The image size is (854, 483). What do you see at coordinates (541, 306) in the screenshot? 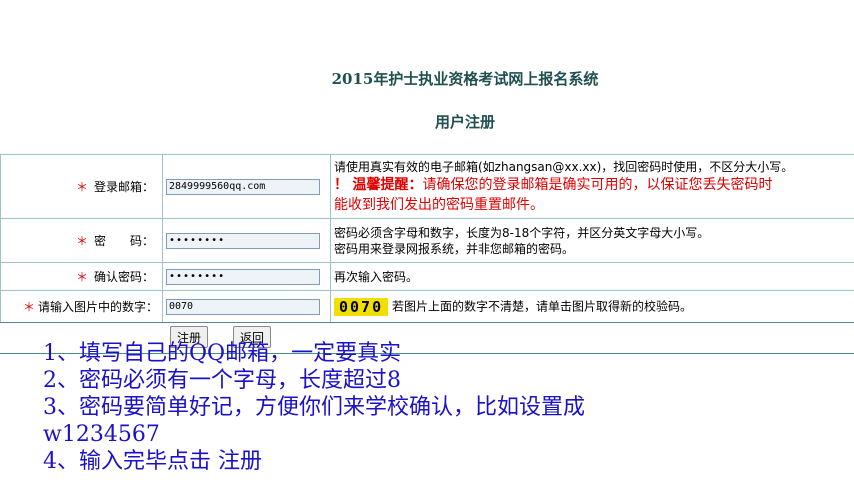
I see `captcha-help-text: 若图片上面的数字不清楚，请单击图片取得新的校验码。` at bounding box center [541, 306].